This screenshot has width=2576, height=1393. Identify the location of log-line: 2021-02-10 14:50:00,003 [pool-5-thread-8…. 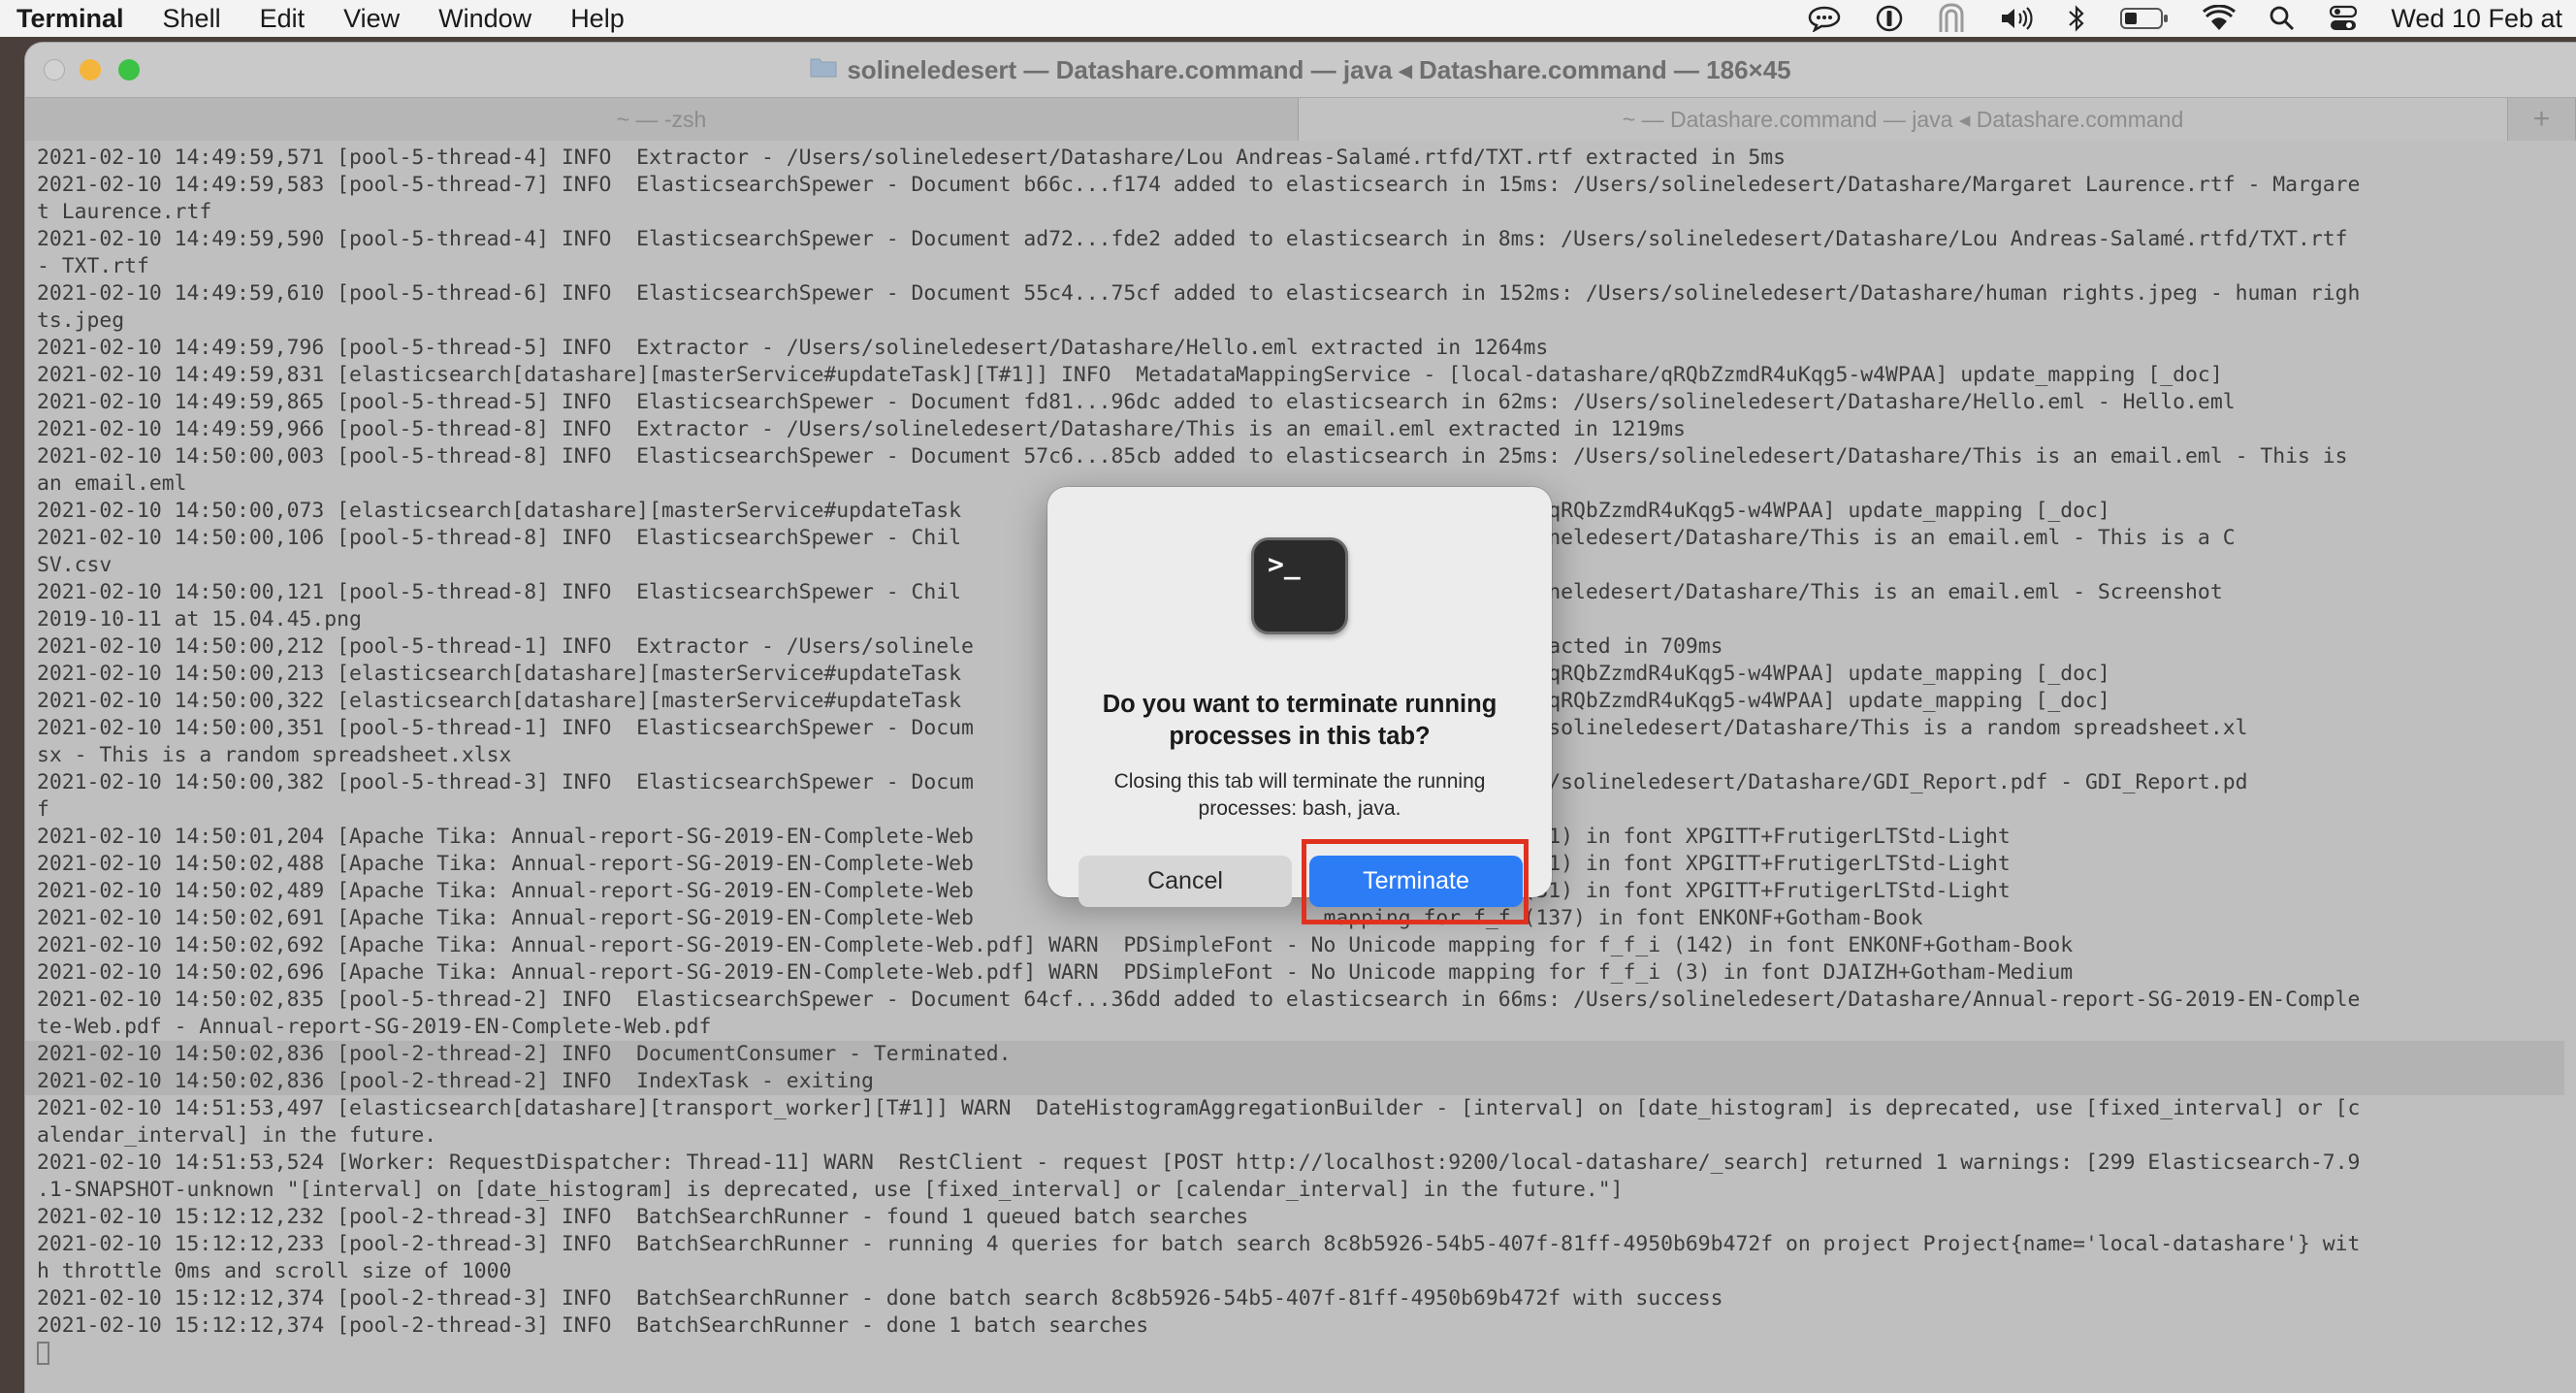
(1192, 457).